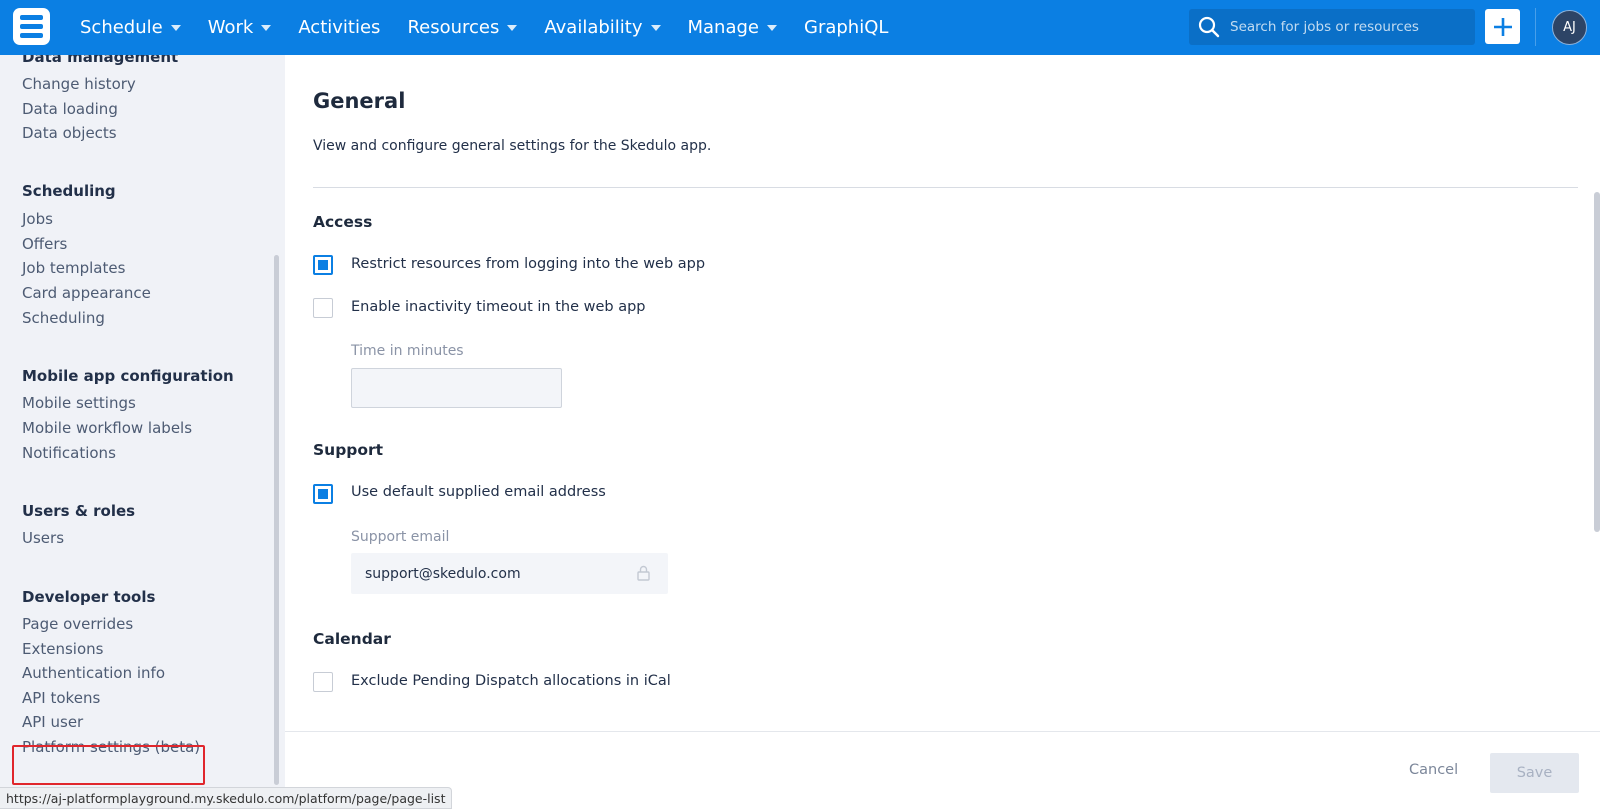  I want to click on lock-icon, so click(643, 573).